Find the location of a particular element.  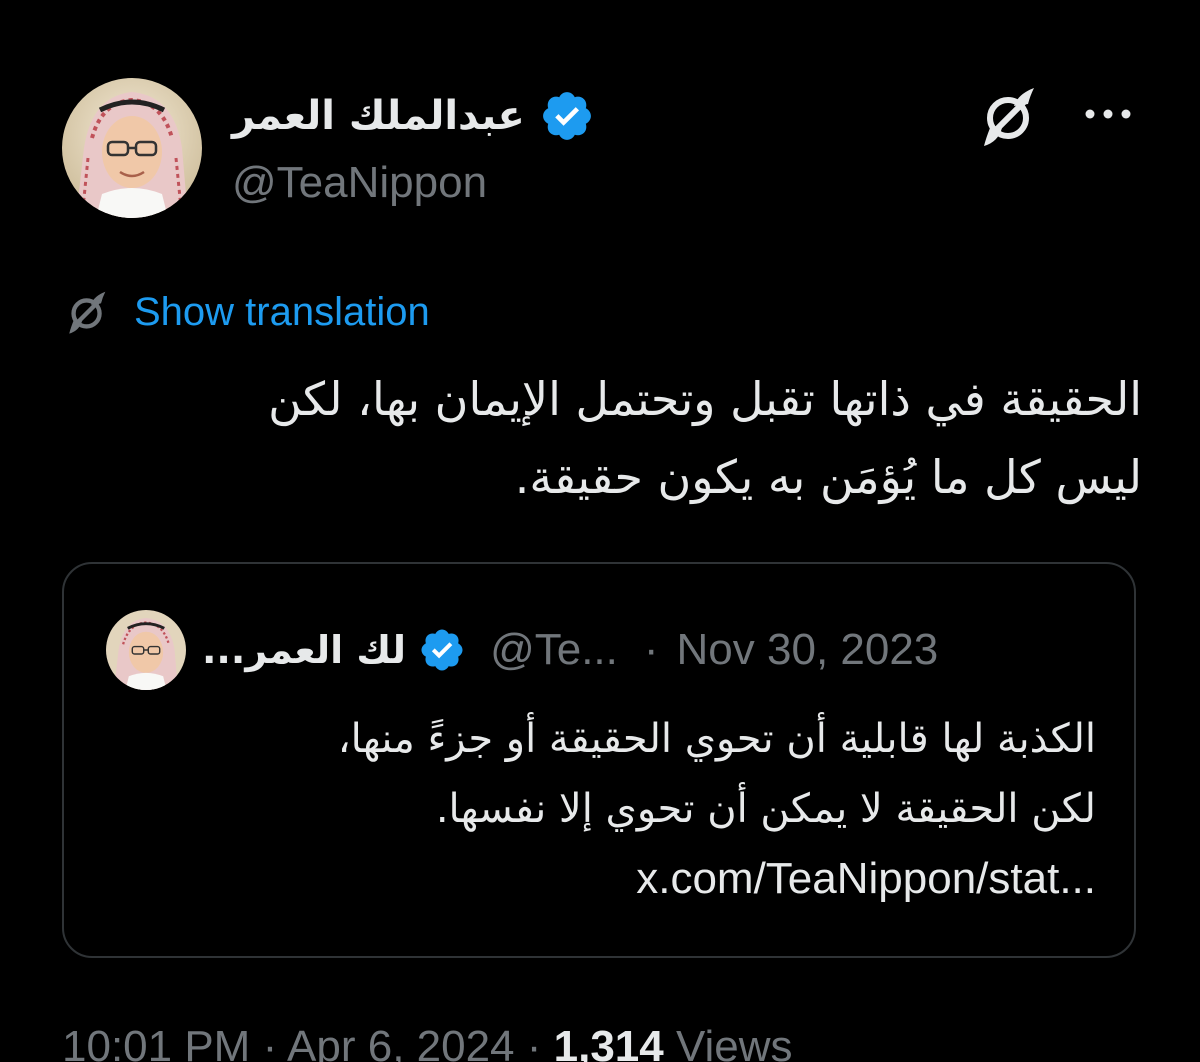

show-translation-button: Show translation is located at coordinates (246, 312).